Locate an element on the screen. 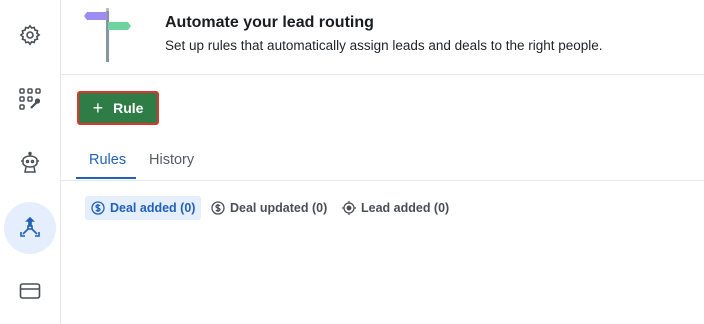 This screenshot has height=324, width=704. filter-deal-added: Deal added (0) is located at coordinates (143, 208).